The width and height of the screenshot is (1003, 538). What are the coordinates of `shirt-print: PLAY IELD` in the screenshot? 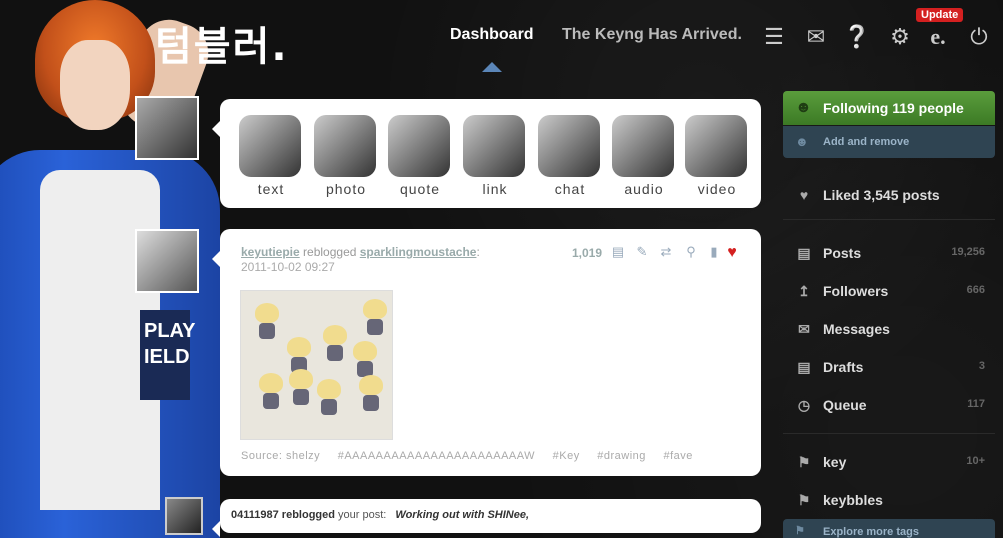 It's located at (168, 355).